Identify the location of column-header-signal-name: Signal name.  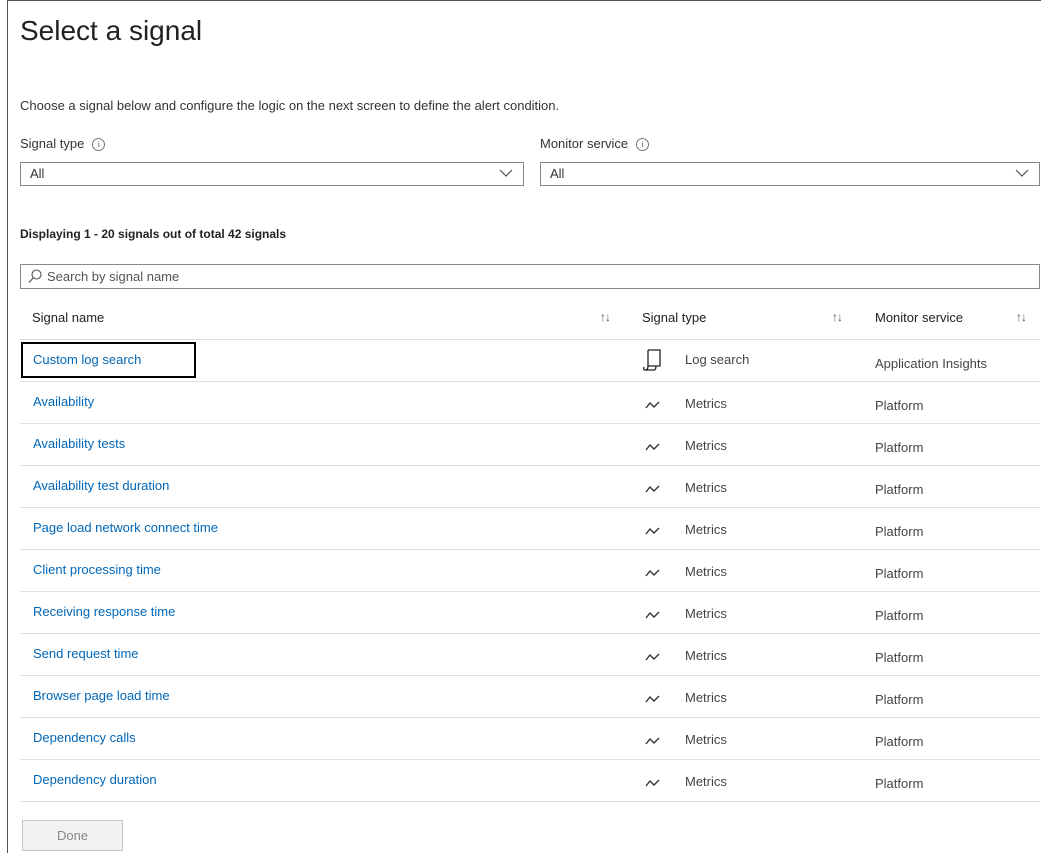
(68, 317).